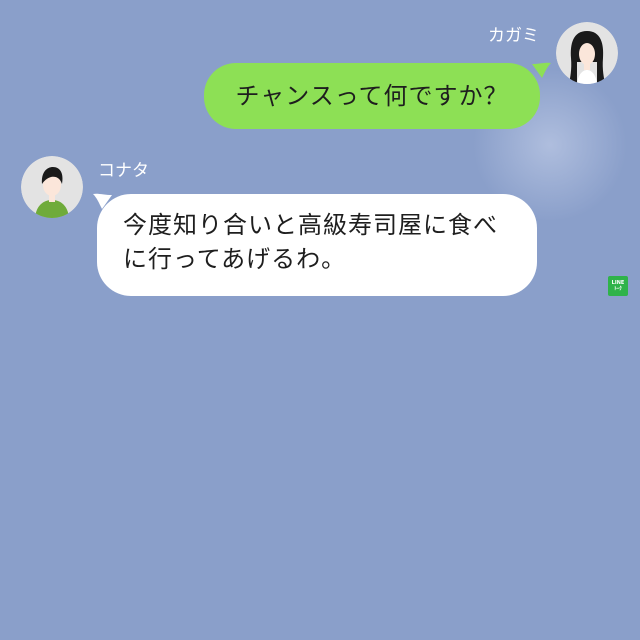  I want to click on sender-name-konata: コナタ, so click(123, 171).